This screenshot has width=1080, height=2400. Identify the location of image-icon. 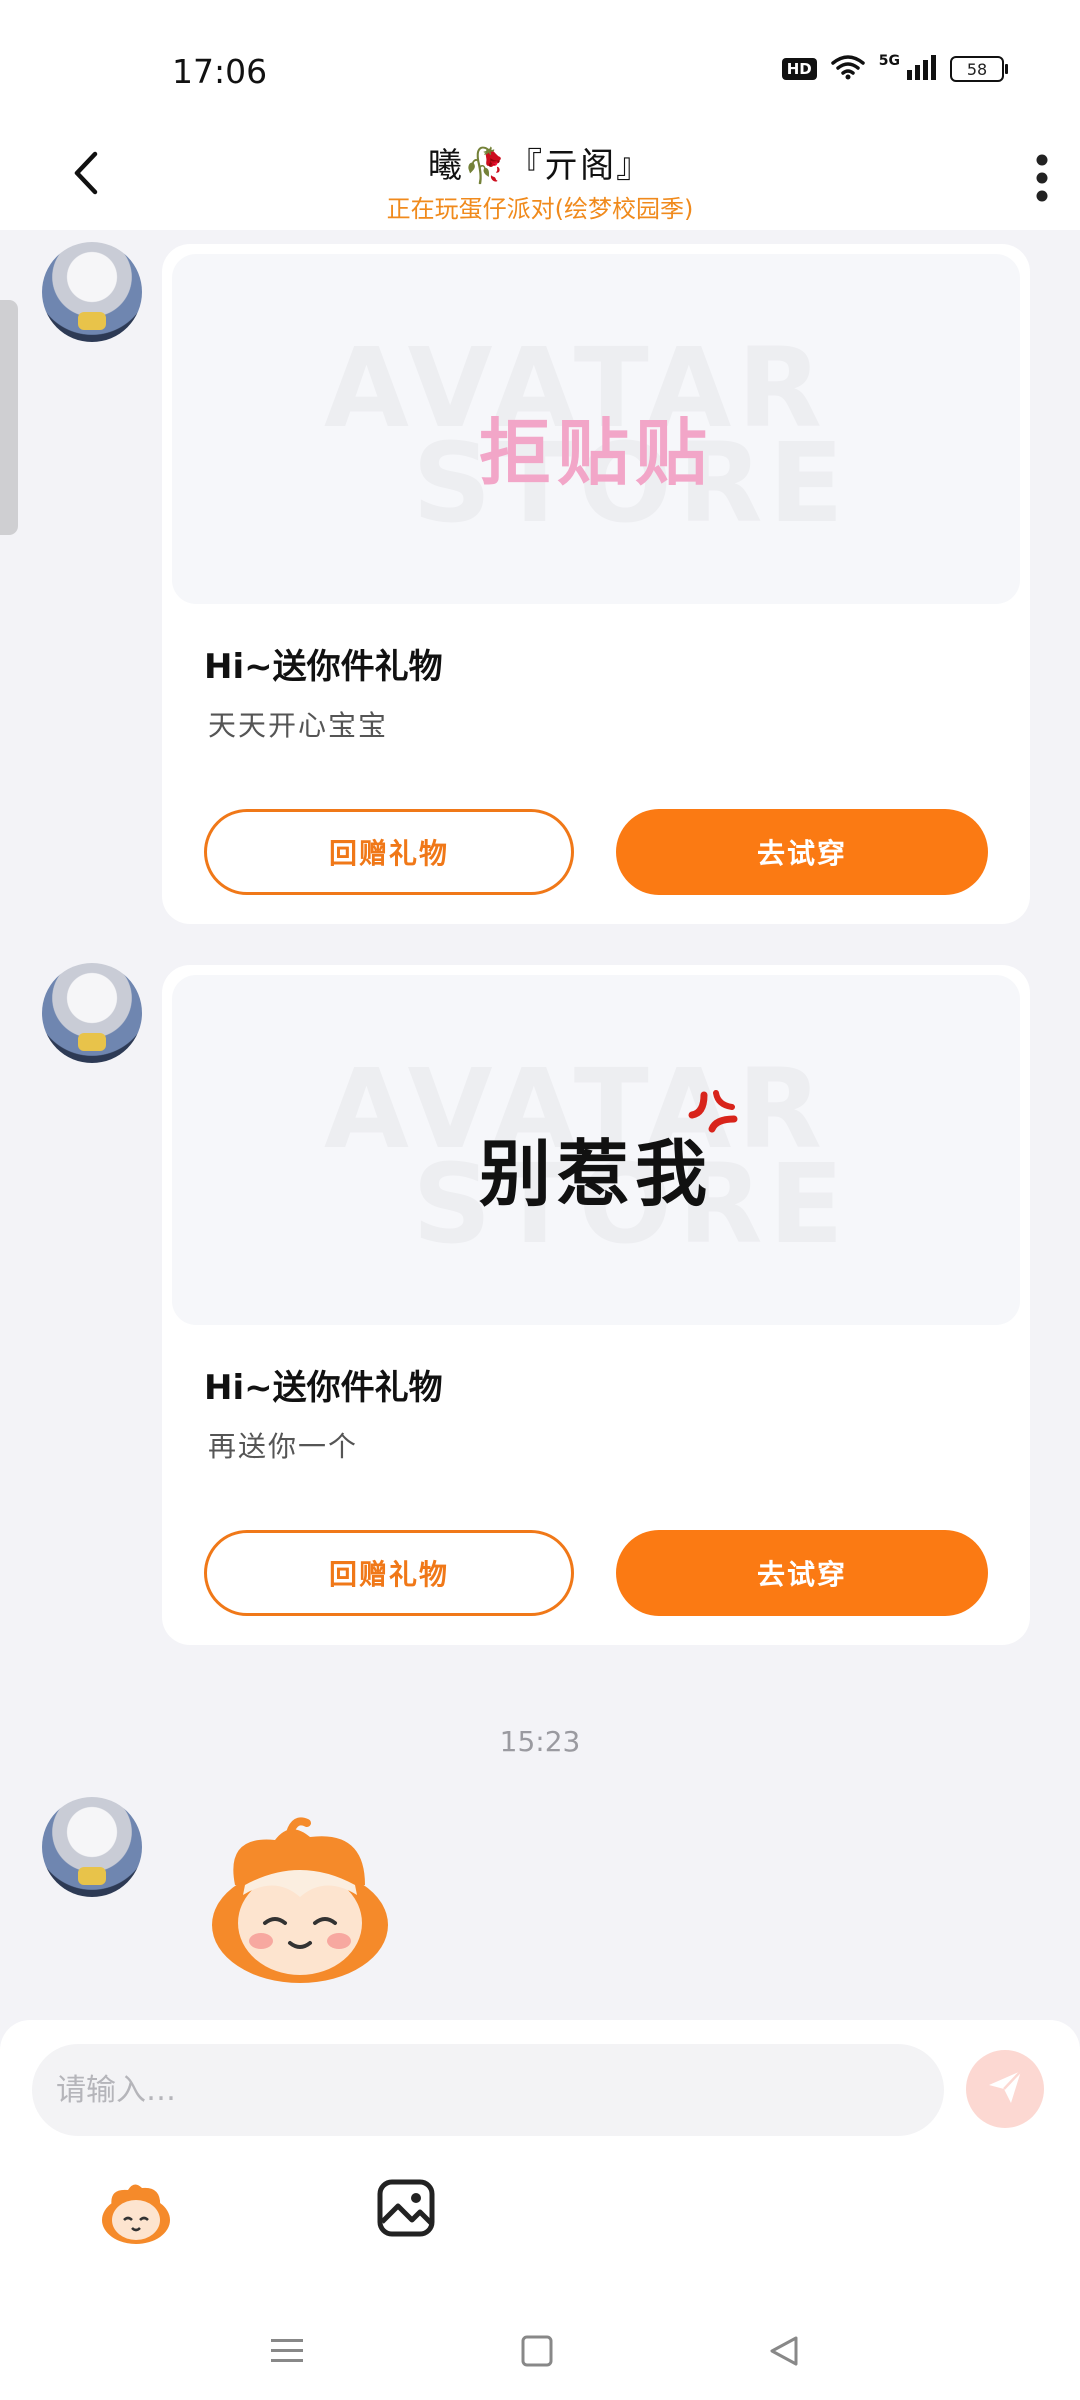
(406, 2208).